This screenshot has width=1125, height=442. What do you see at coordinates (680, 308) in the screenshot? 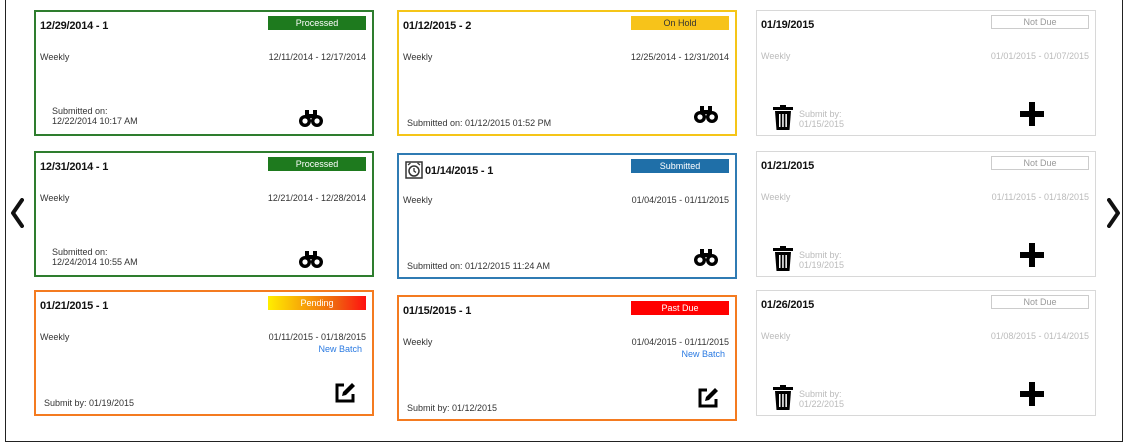
I see `status-badge: Past Due` at bounding box center [680, 308].